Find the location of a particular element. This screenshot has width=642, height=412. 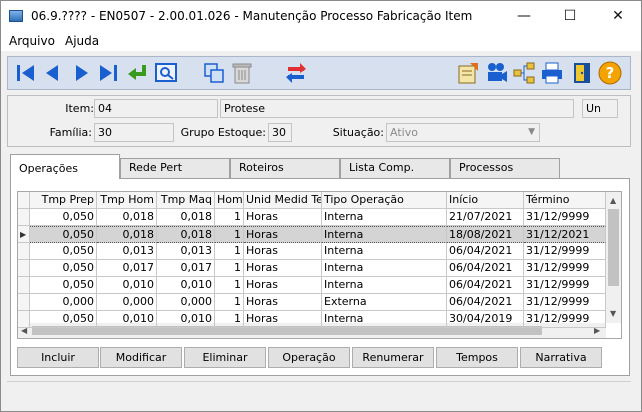

chevron-down-icon: ▼ is located at coordinates (613, 313).